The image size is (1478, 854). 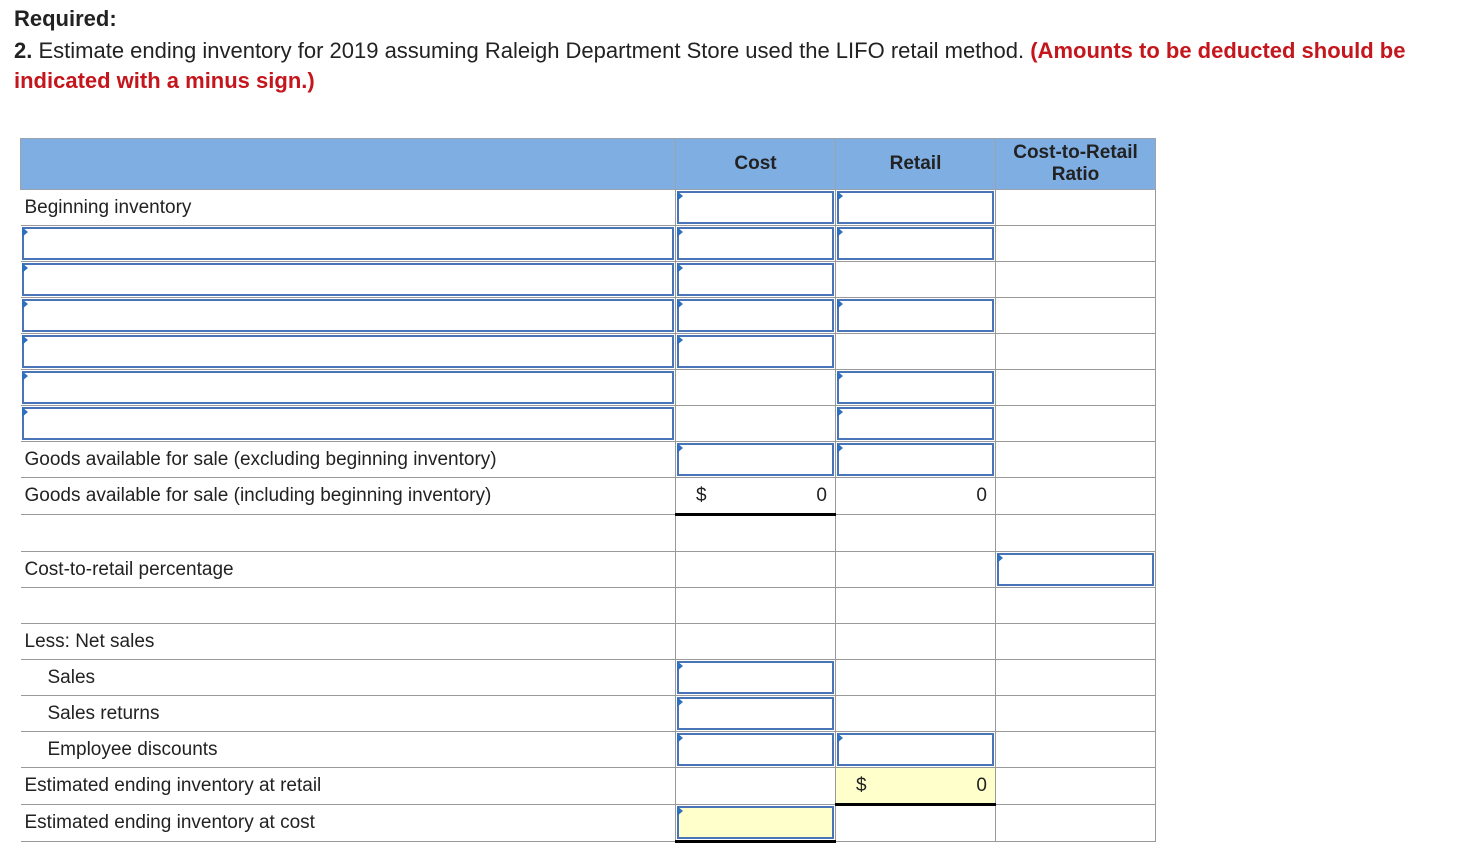 I want to click on est-retail-value: 0, so click(x=981, y=785).